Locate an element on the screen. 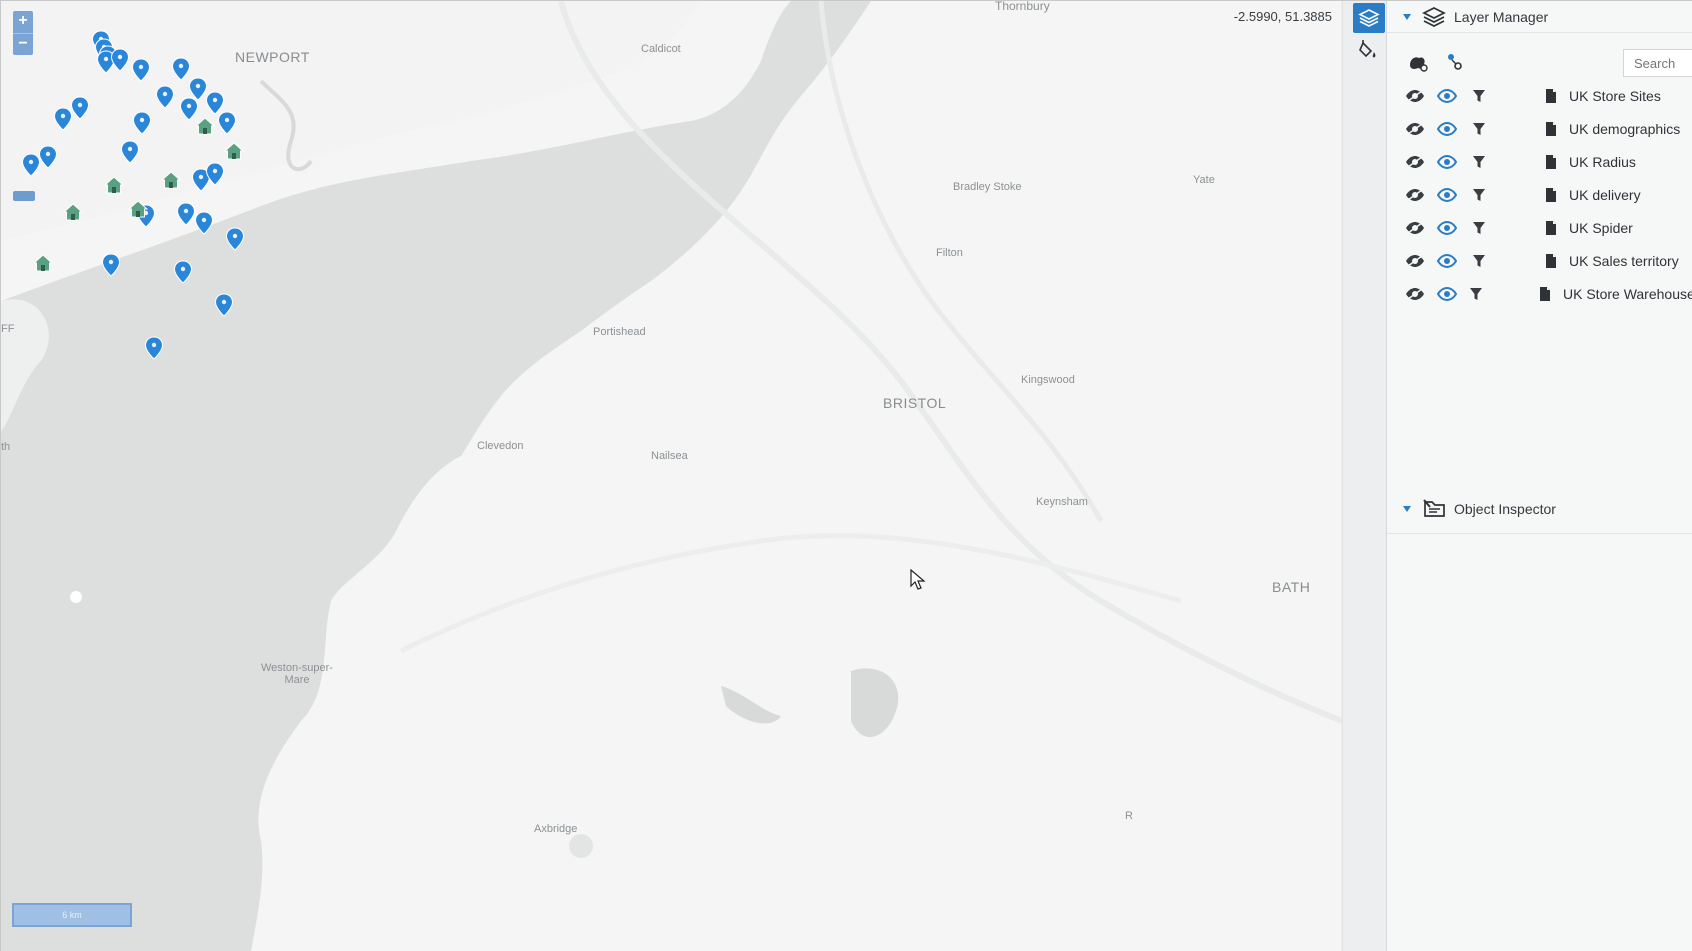 The width and height of the screenshot is (1692, 951). zoom-control: + − is located at coordinates (23, 33).